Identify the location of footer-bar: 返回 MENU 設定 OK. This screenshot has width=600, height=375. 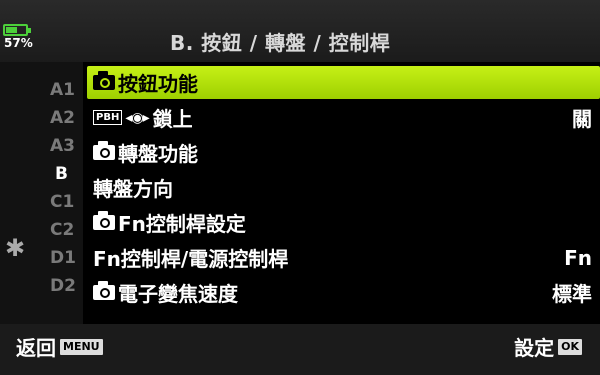
(300, 349).